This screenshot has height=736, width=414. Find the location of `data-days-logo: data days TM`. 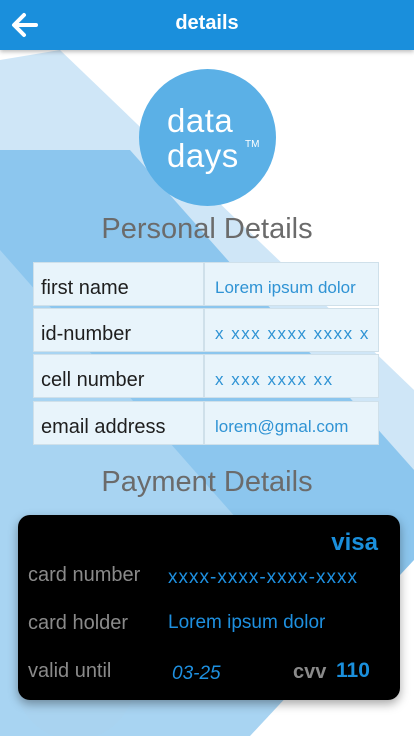

data-days-logo: data days TM is located at coordinates (207, 137).